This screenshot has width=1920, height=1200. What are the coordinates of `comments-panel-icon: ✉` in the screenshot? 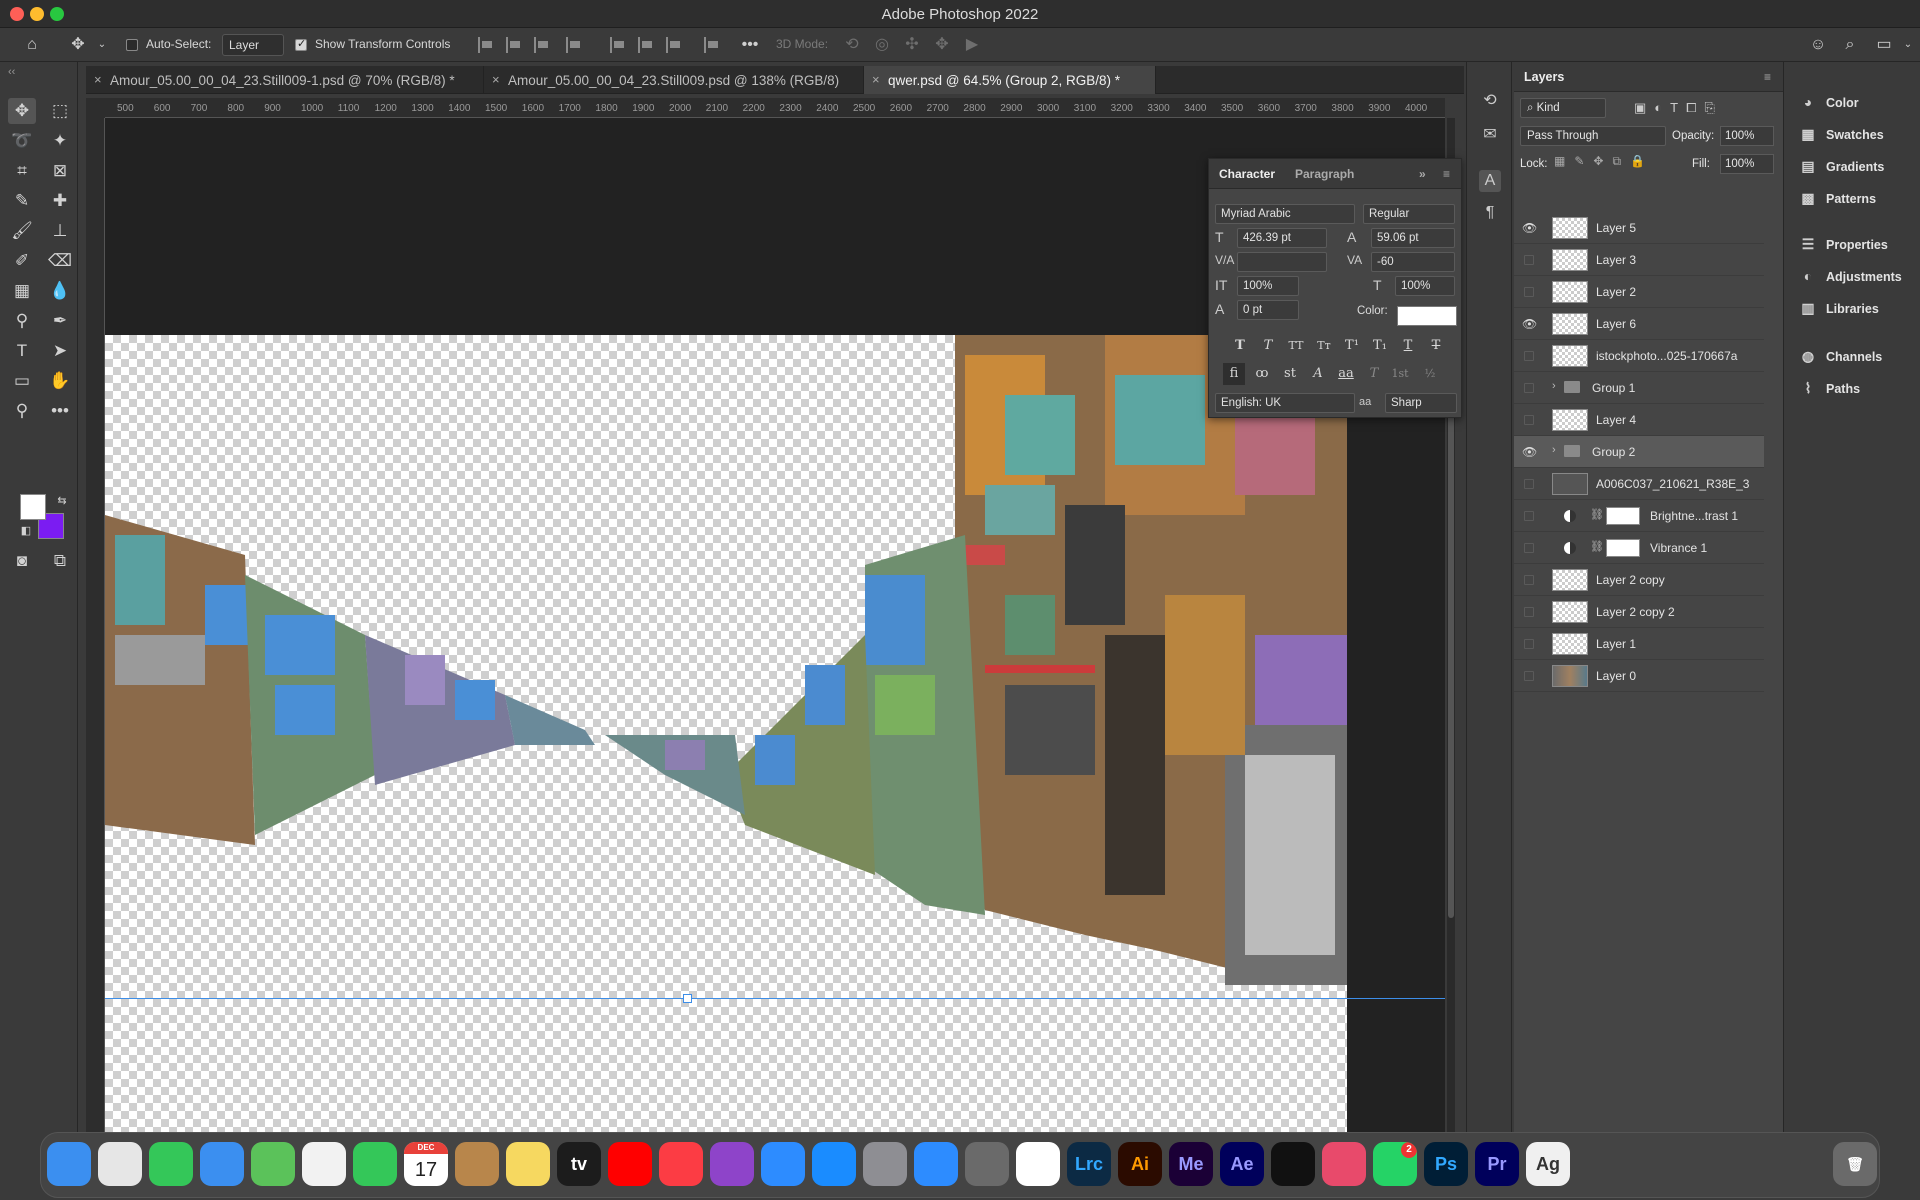 It's located at (1490, 135).